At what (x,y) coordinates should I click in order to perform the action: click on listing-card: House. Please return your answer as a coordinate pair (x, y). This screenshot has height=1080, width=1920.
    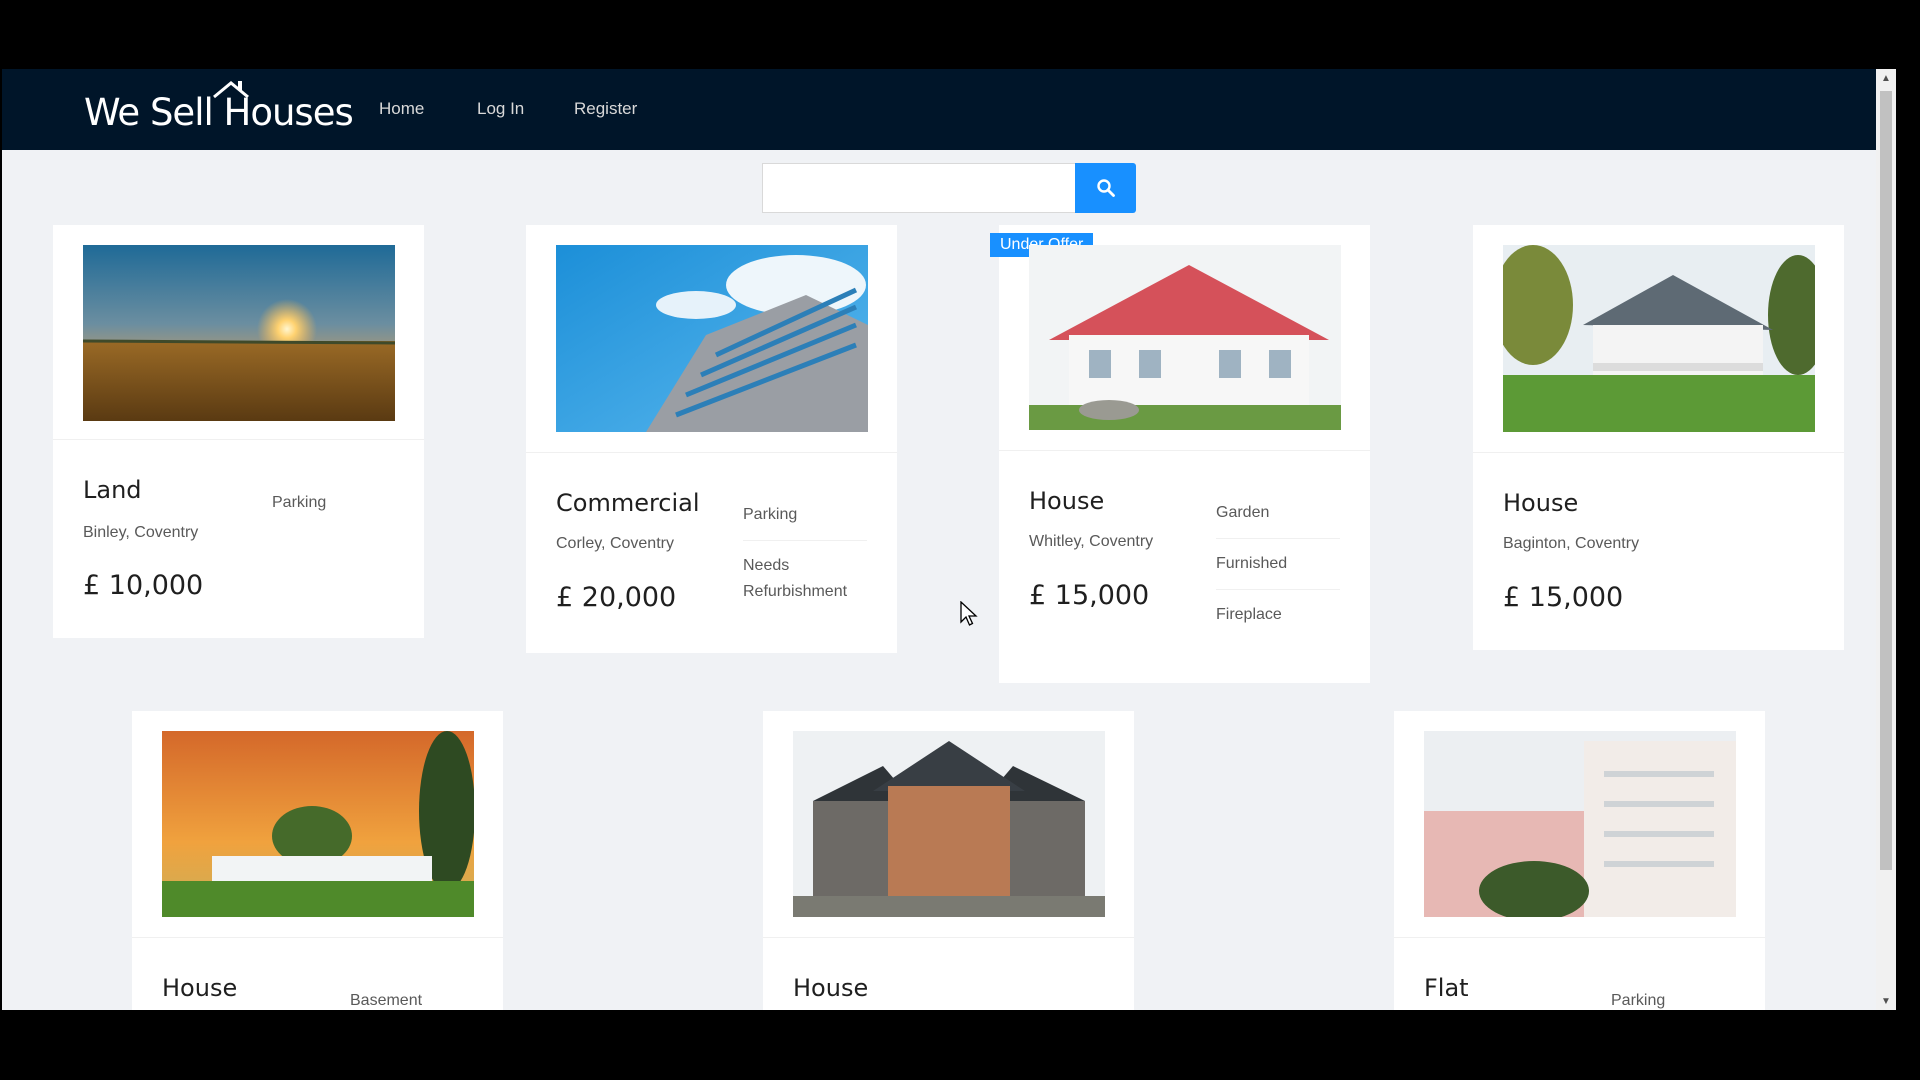
    Looking at the image, I should click on (948, 860).